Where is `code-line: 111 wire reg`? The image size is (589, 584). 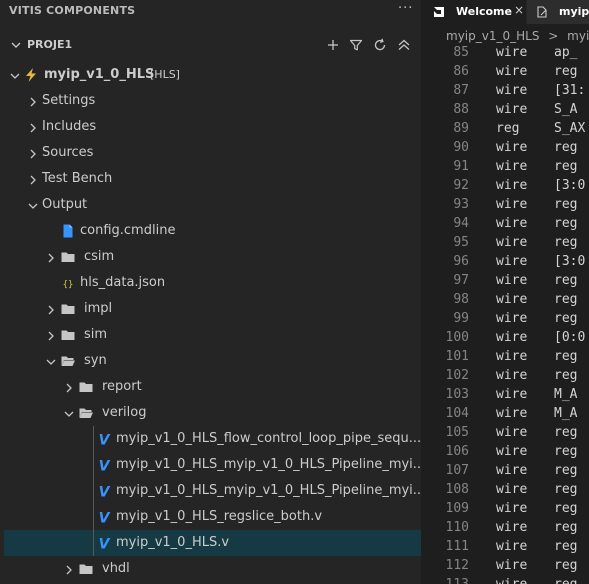
code-line: 111 wire reg is located at coordinates (506, 547).